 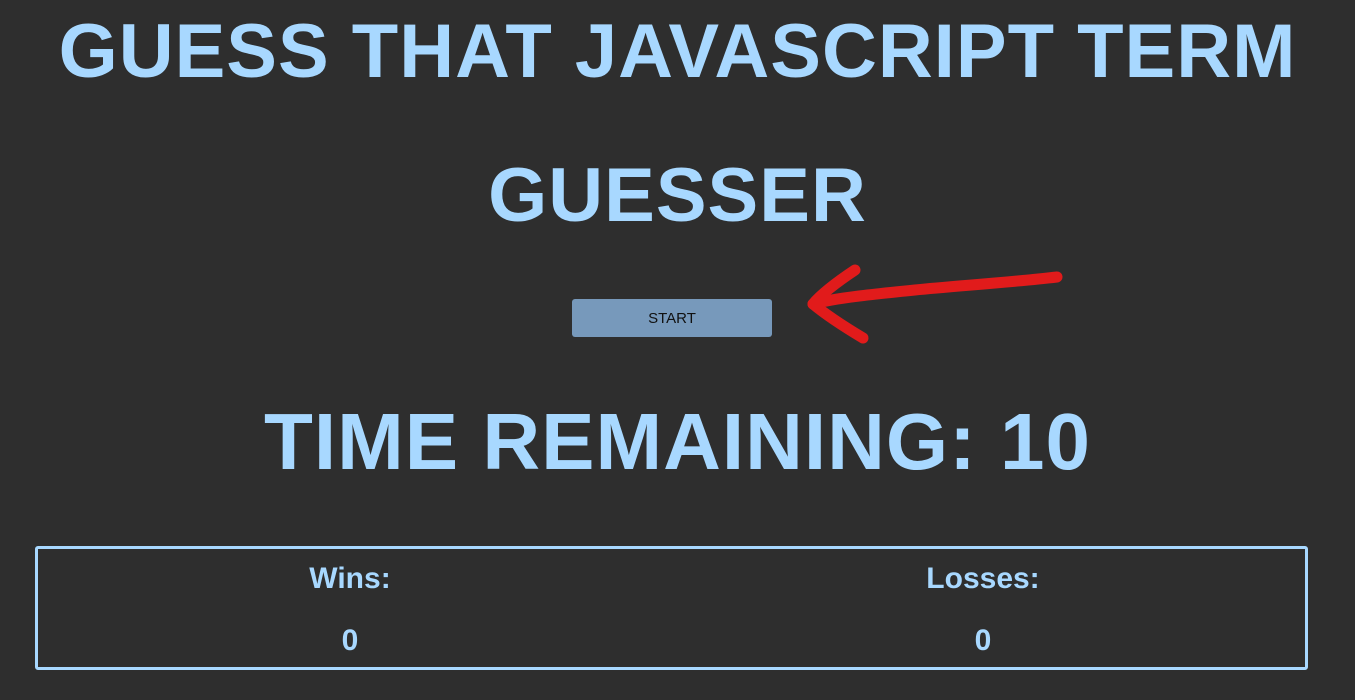 I want to click on wins-count: 0, so click(x=350, y=640).